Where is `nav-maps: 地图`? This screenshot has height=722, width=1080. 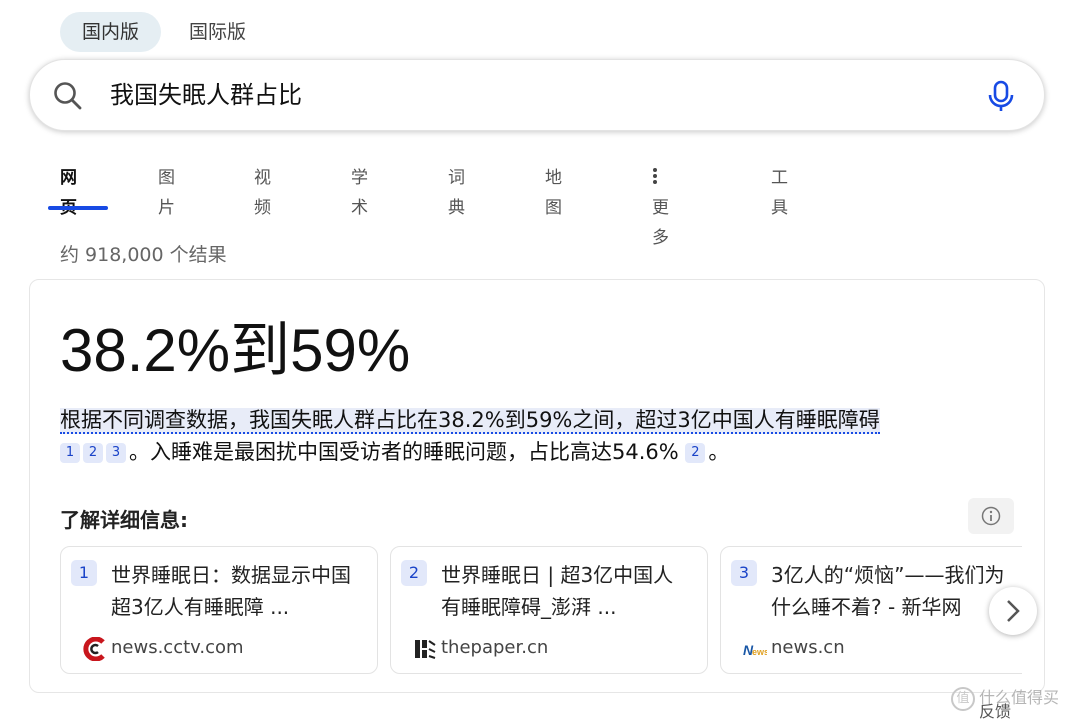 nav-maps: 地图 is located at coordinates (553, 190).